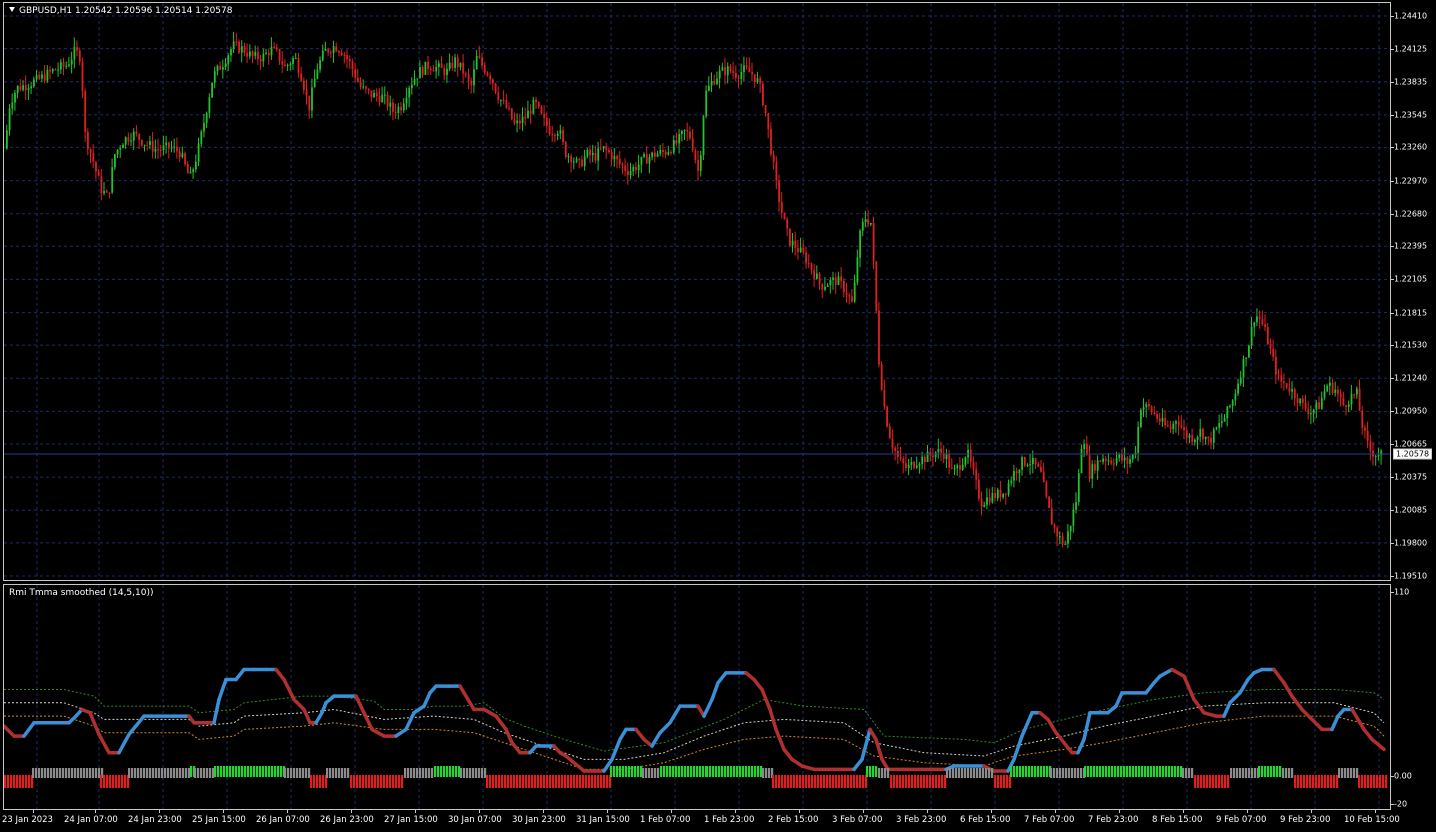 This screenshot has height=832, width=1436. Describe the element at coordinates (12, 9) in the screenshot. I see `dropdown-triangle-icon` at that location.